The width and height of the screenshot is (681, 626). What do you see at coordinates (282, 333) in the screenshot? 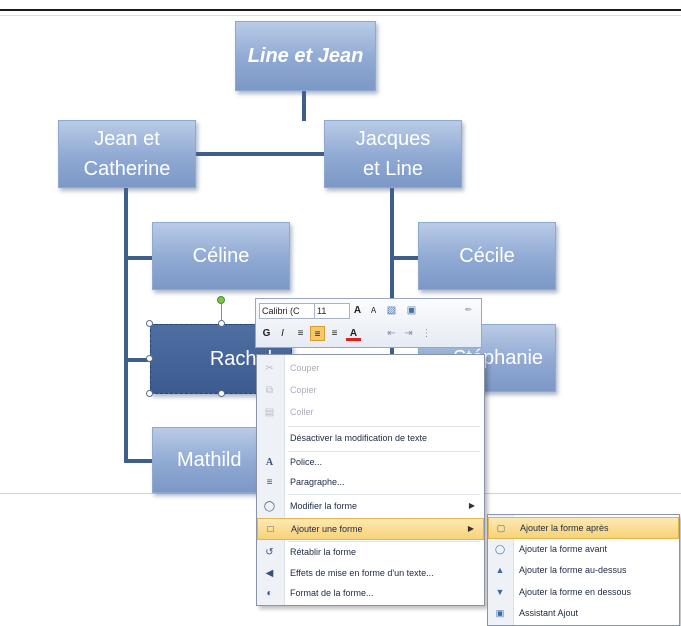
I see `italic-button: I` at bounding box center [282, 333].